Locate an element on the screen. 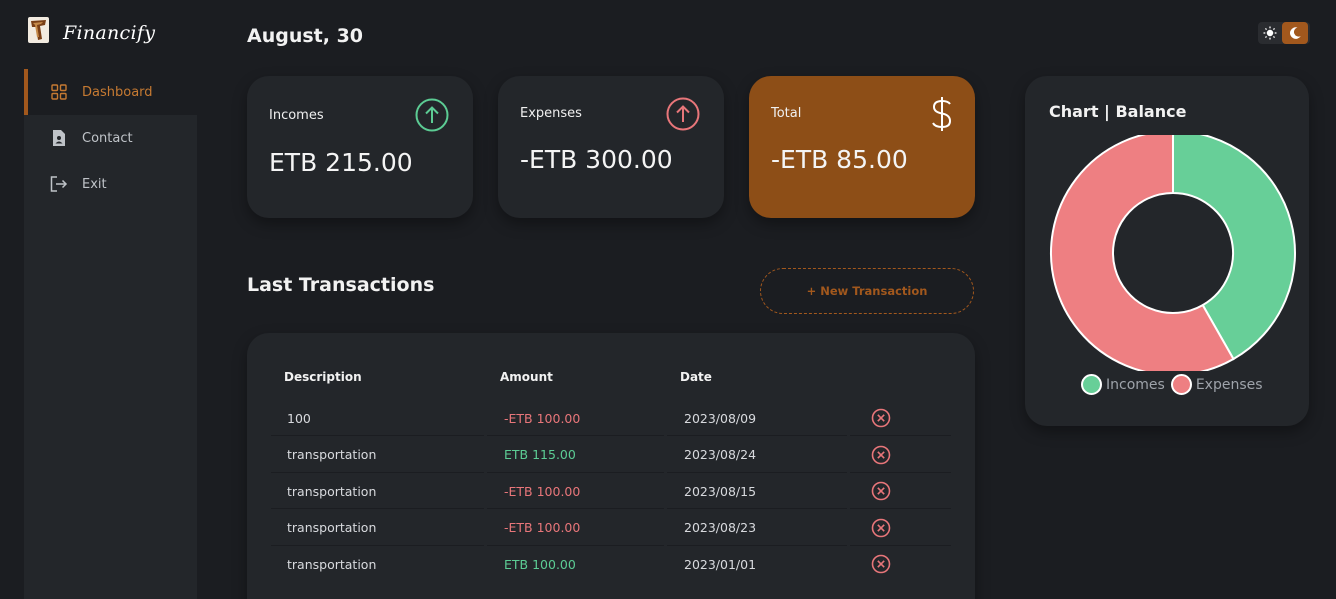 The image size is (1336, 599). column-header-description: Description is located at coordinates (323, 377).